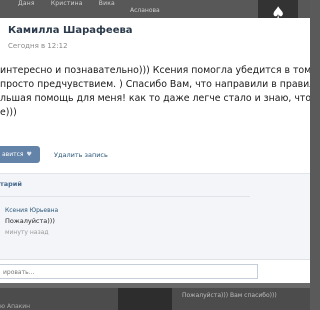 Image resolution: width=320 pixels, height=310 pixels. I want to click on heart-icon: ♥, so click(29, 154).